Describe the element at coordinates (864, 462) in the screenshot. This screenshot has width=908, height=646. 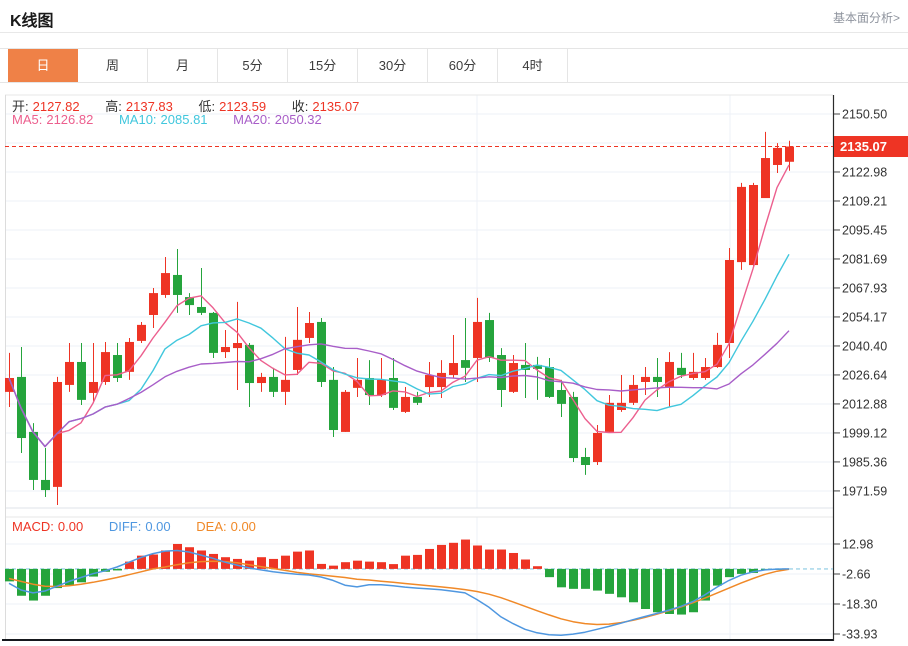
I see `axis-label: 1985.36` at that location.